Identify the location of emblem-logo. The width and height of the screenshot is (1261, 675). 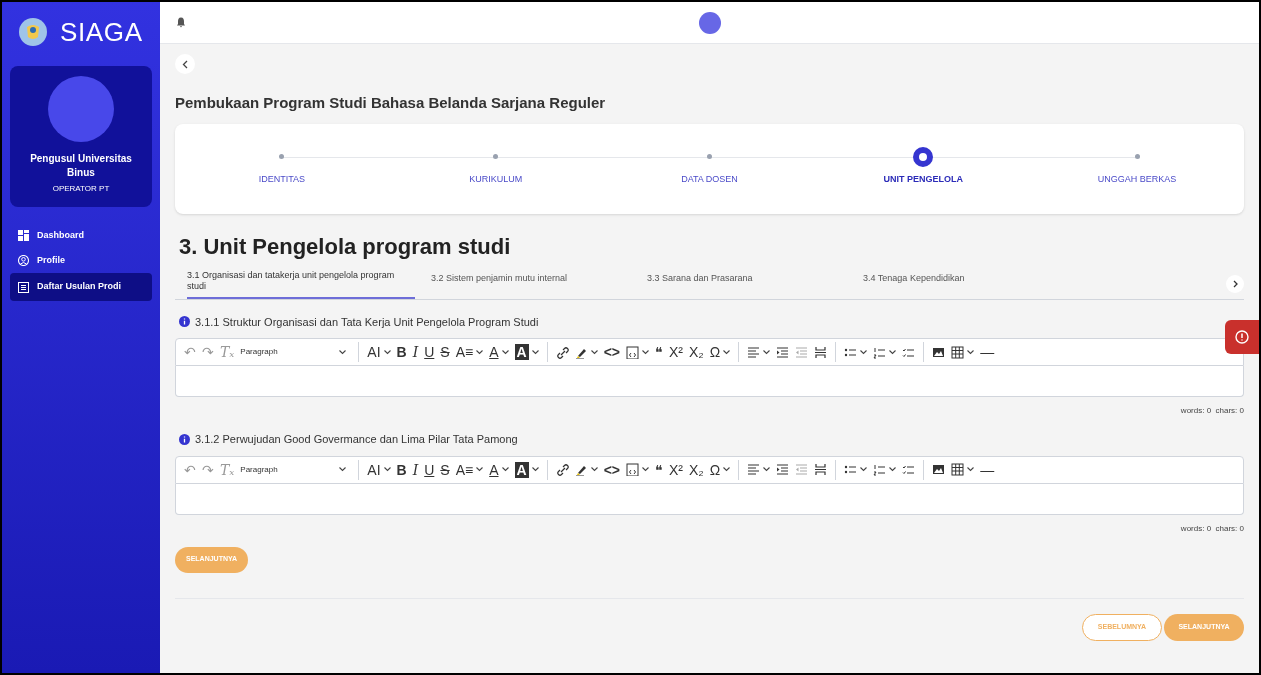
(33, 32).